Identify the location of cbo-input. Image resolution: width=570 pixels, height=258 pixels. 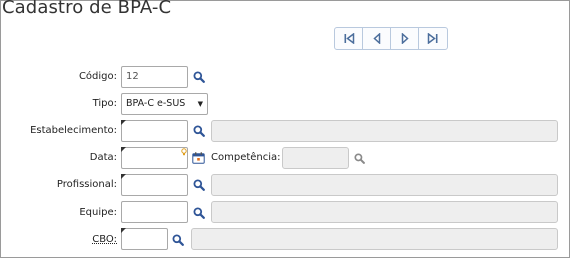
(144, 239).